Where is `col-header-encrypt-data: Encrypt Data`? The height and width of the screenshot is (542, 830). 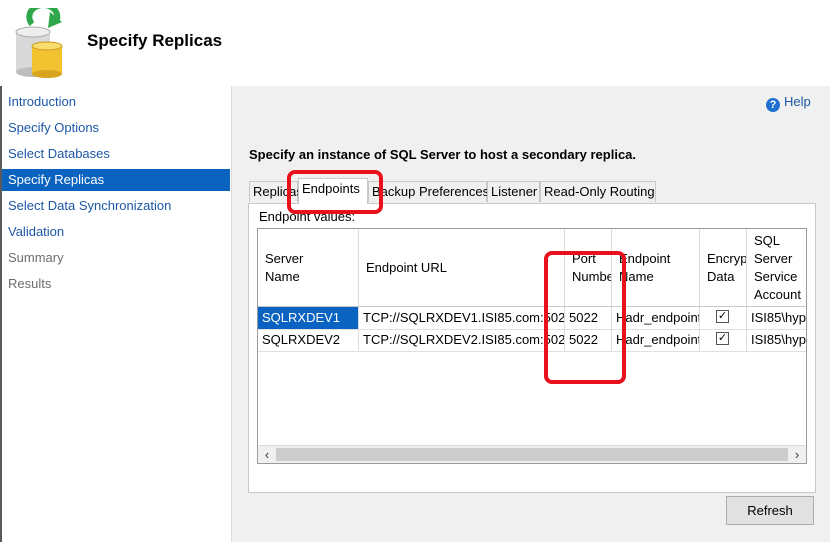
col-header-encrypt-data: Encrypt Data is located at coordinates (723, 267).